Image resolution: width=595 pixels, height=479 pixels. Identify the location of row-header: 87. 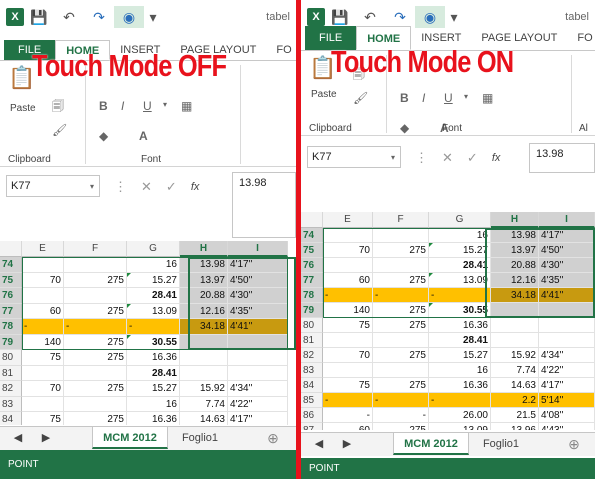
(312, 426).